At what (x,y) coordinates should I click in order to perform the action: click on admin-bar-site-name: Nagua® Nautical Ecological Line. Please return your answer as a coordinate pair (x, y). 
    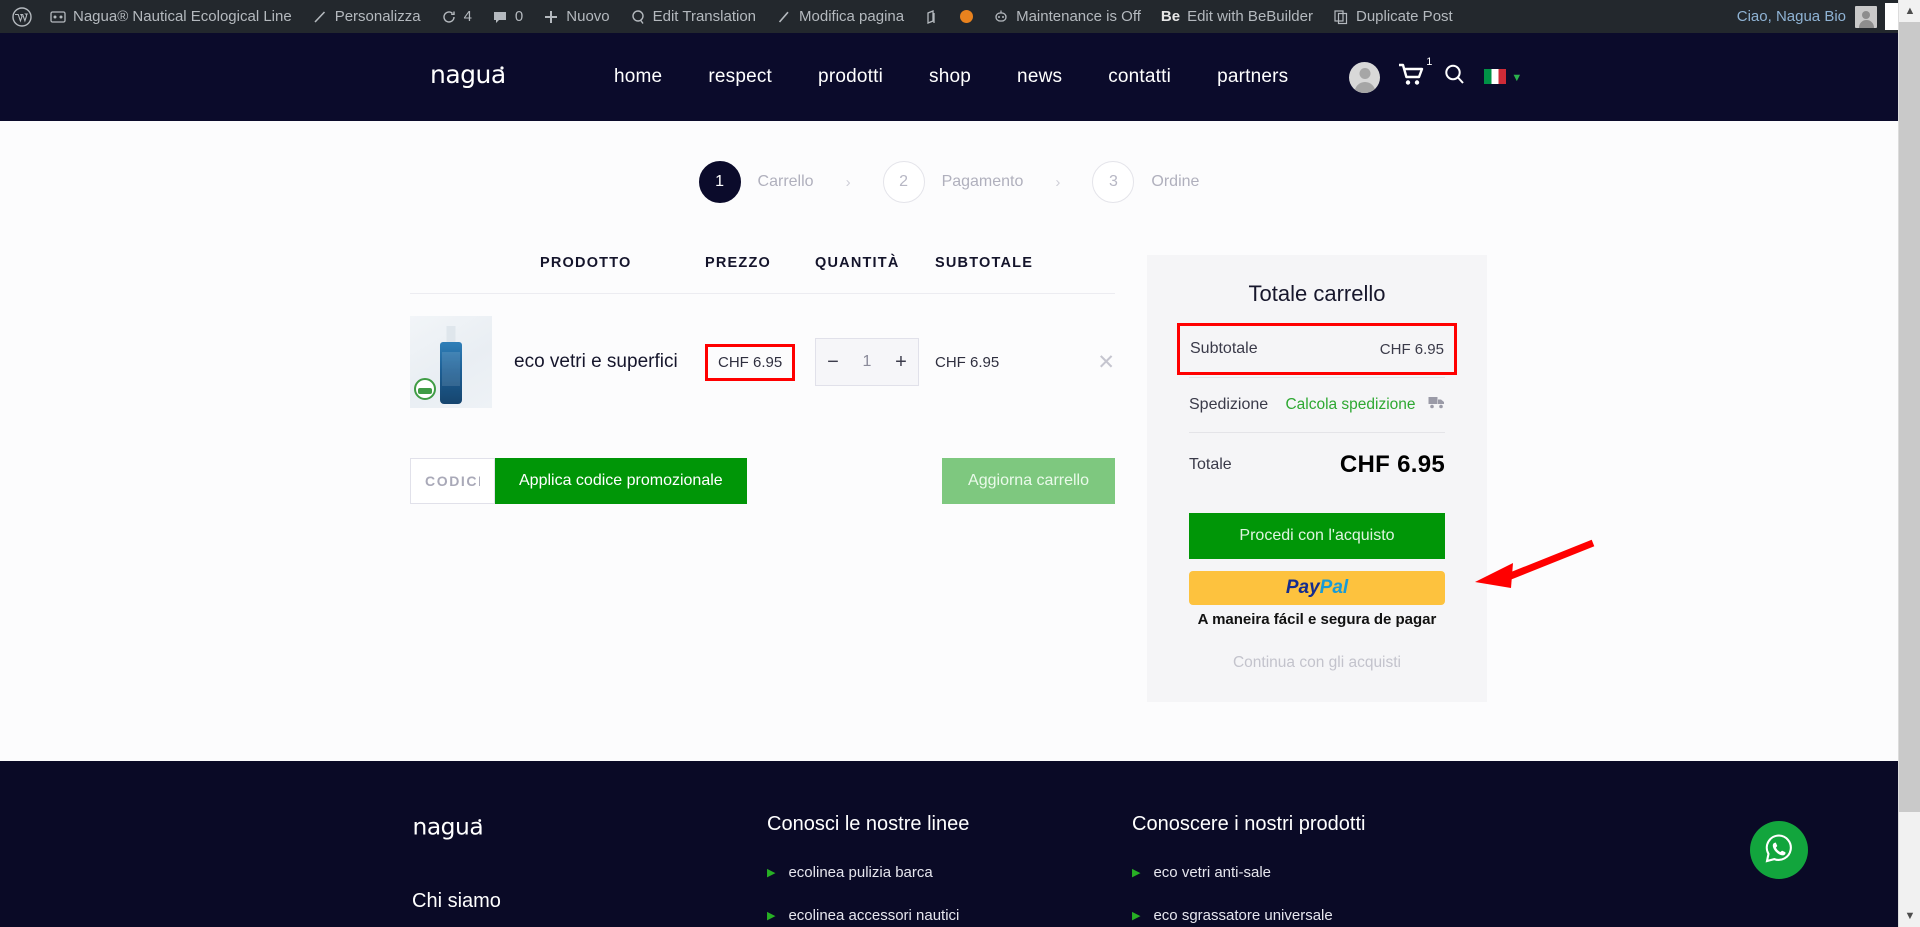
    Looking at the image, I should click on (171, 16).